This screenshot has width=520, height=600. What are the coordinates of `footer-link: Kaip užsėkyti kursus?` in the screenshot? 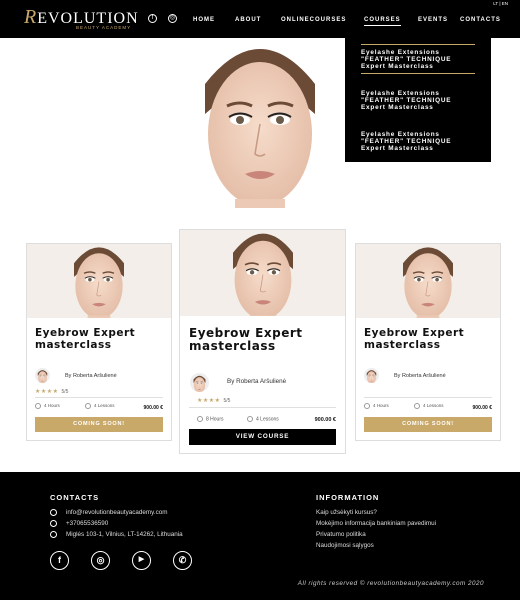 It's located at (346, 512).